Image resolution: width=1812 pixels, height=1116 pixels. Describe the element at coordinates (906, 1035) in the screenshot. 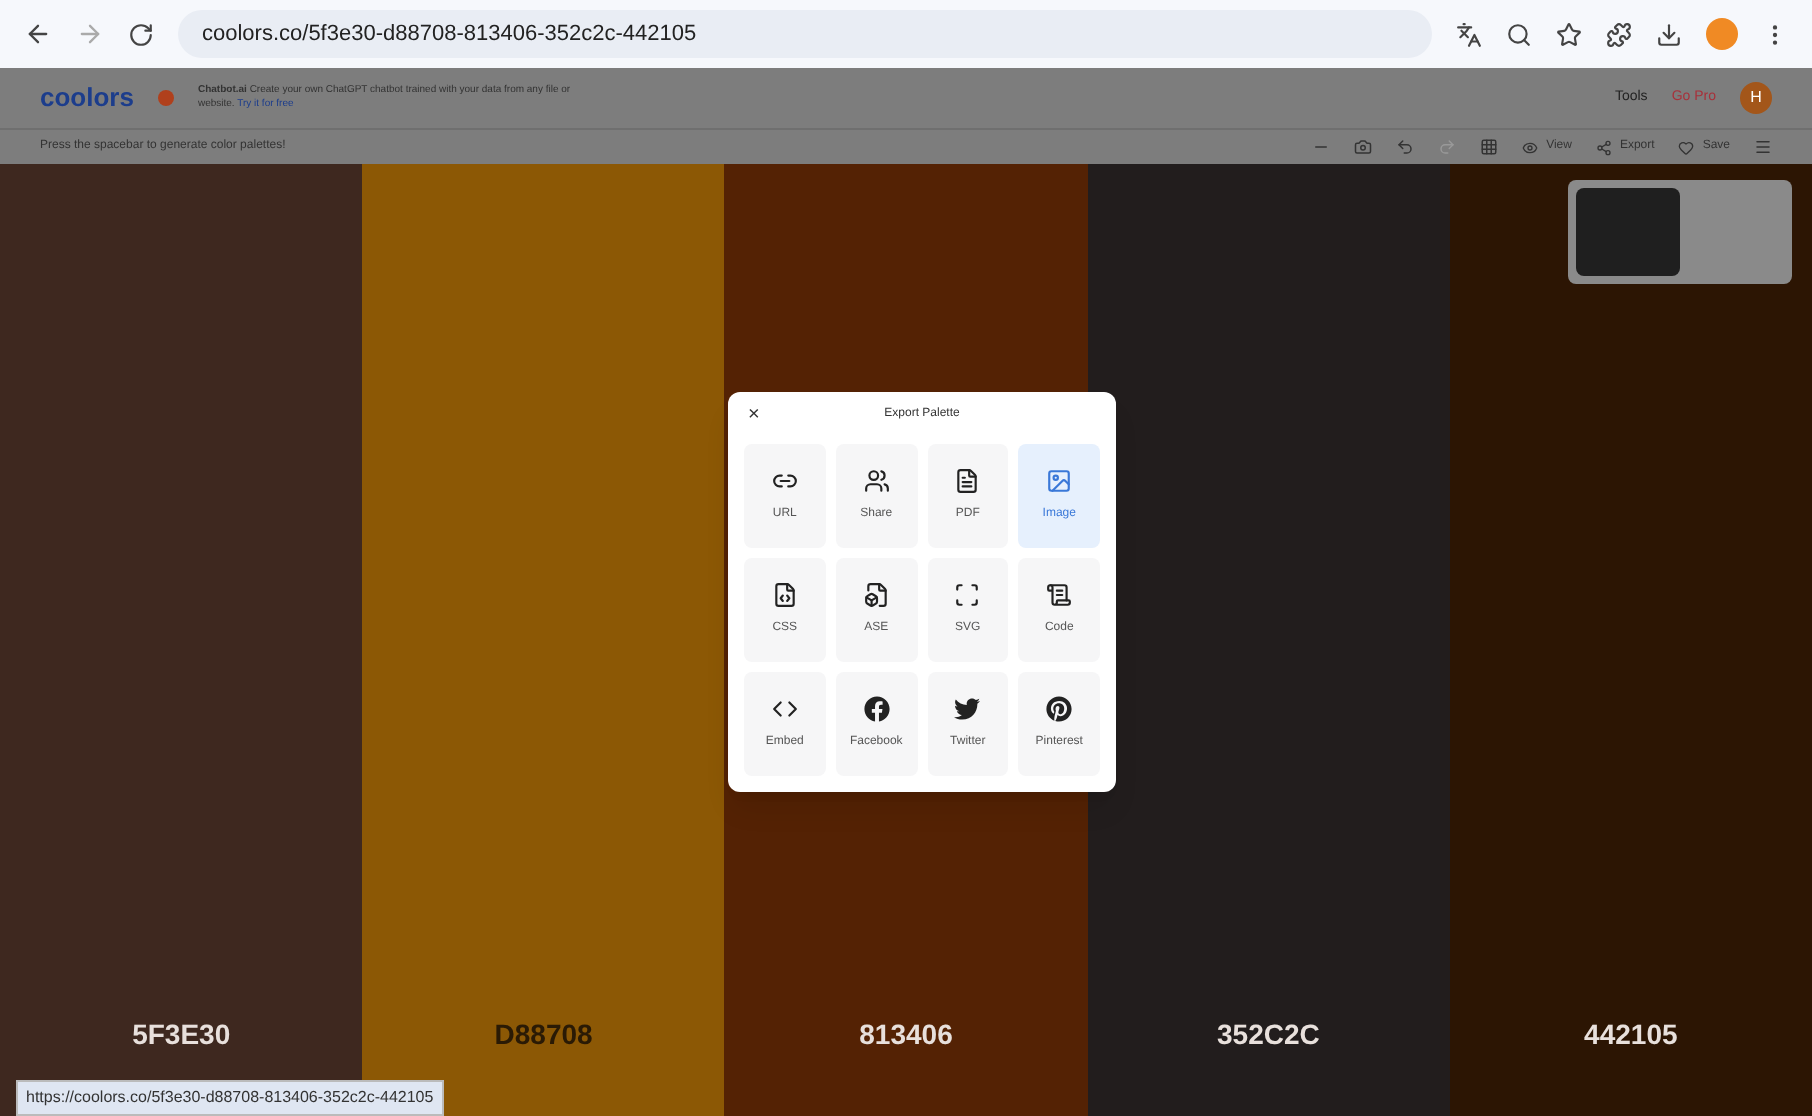

I see `hex-code: 813406` at that location.